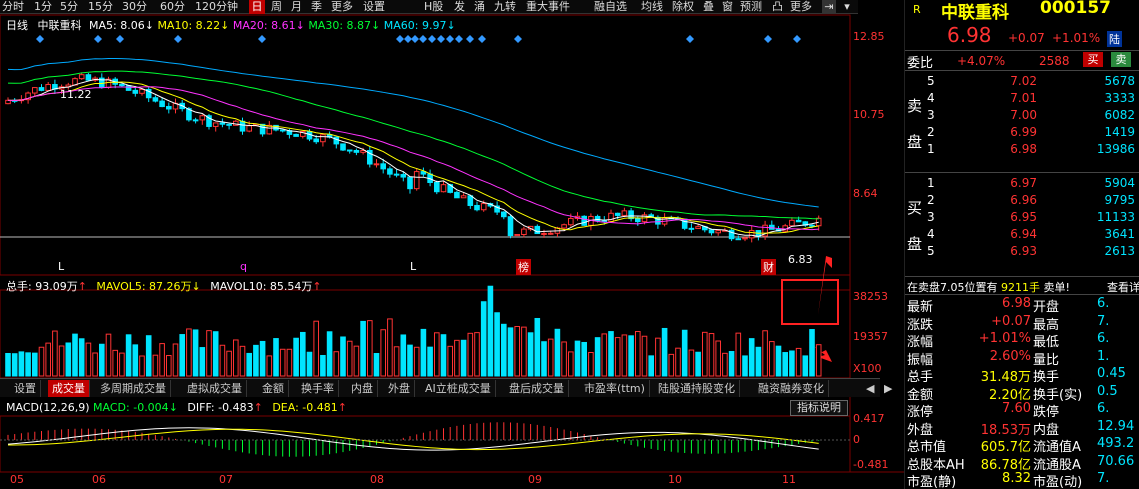 Image resolution: width=1139 pixels, height=489 pixels. I want to click on ma10-value: MA10: 8.22, so click(189, 25).